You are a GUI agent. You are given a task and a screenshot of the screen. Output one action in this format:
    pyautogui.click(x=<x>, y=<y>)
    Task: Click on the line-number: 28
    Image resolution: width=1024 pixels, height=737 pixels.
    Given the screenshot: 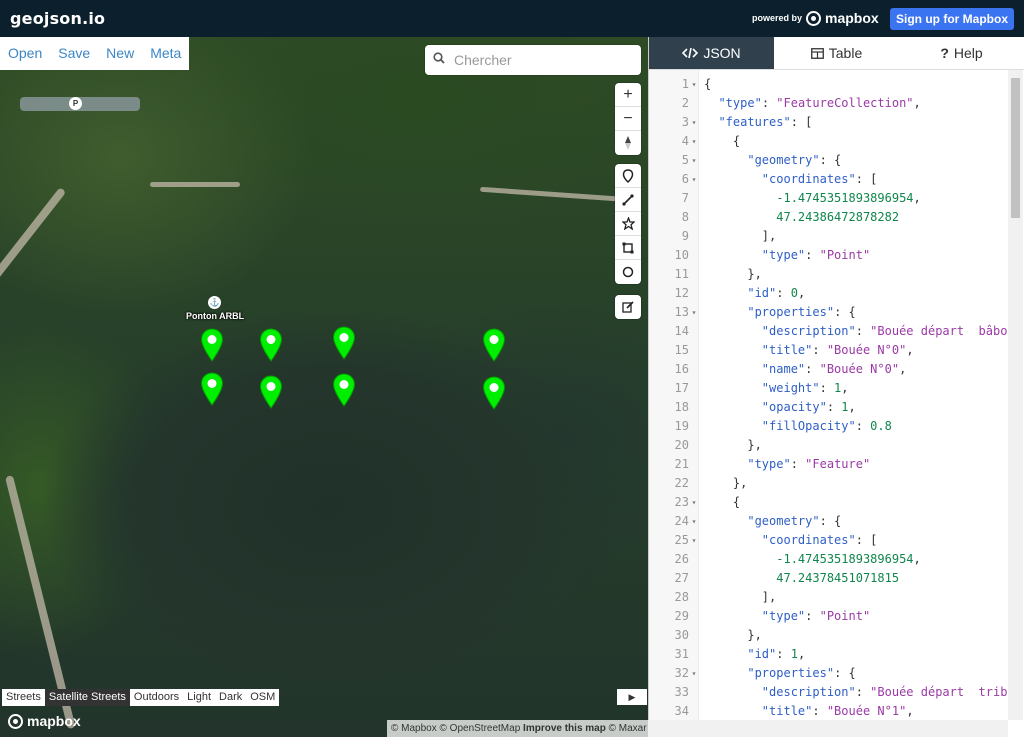 What is the action you would take?
    pyautogui.click(x=681, y=597)
    